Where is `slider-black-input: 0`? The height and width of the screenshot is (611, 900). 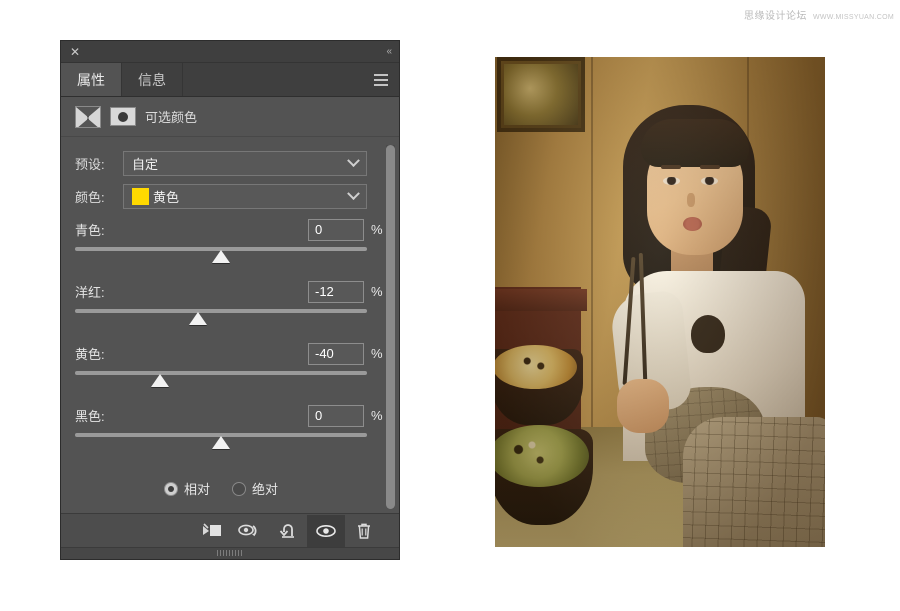 slider-black-input: 0 is located at coordinates (336, 415).